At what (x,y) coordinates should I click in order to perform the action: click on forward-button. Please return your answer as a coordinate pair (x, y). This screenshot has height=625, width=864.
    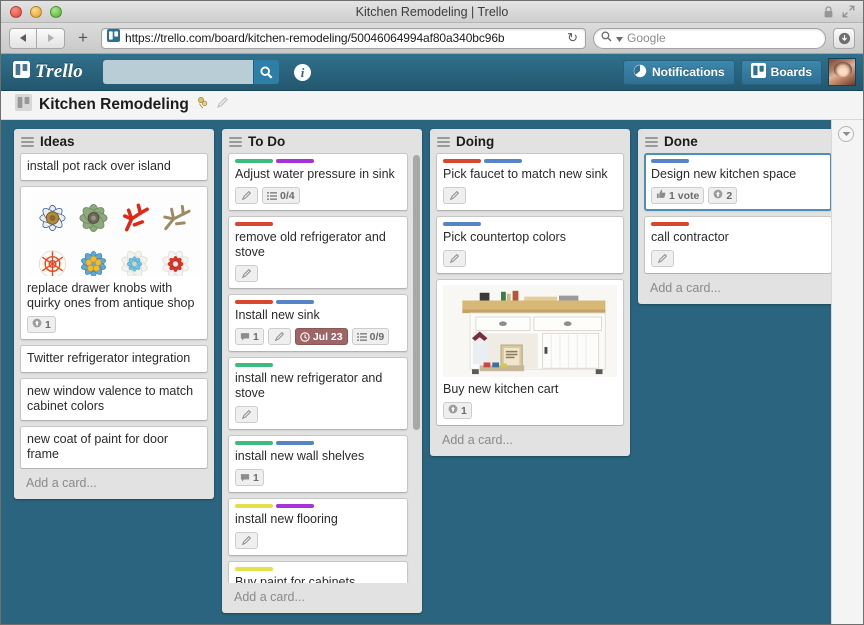
    Looking at the image, I should click on (51, 38).